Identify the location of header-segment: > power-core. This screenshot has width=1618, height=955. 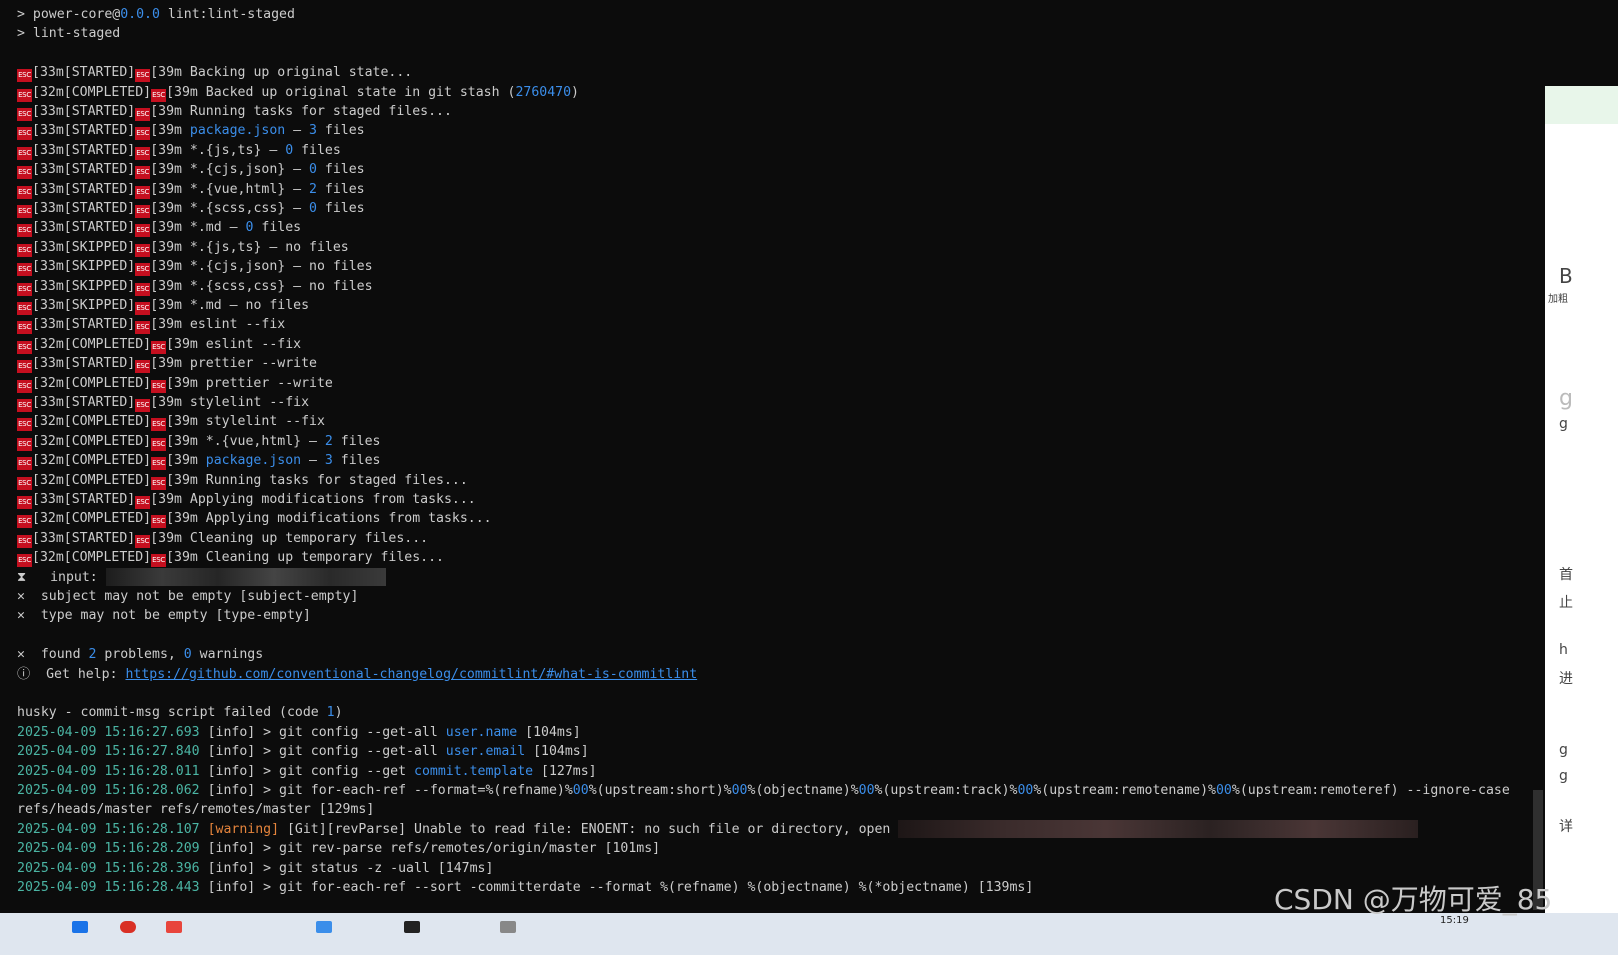
(65, 14).